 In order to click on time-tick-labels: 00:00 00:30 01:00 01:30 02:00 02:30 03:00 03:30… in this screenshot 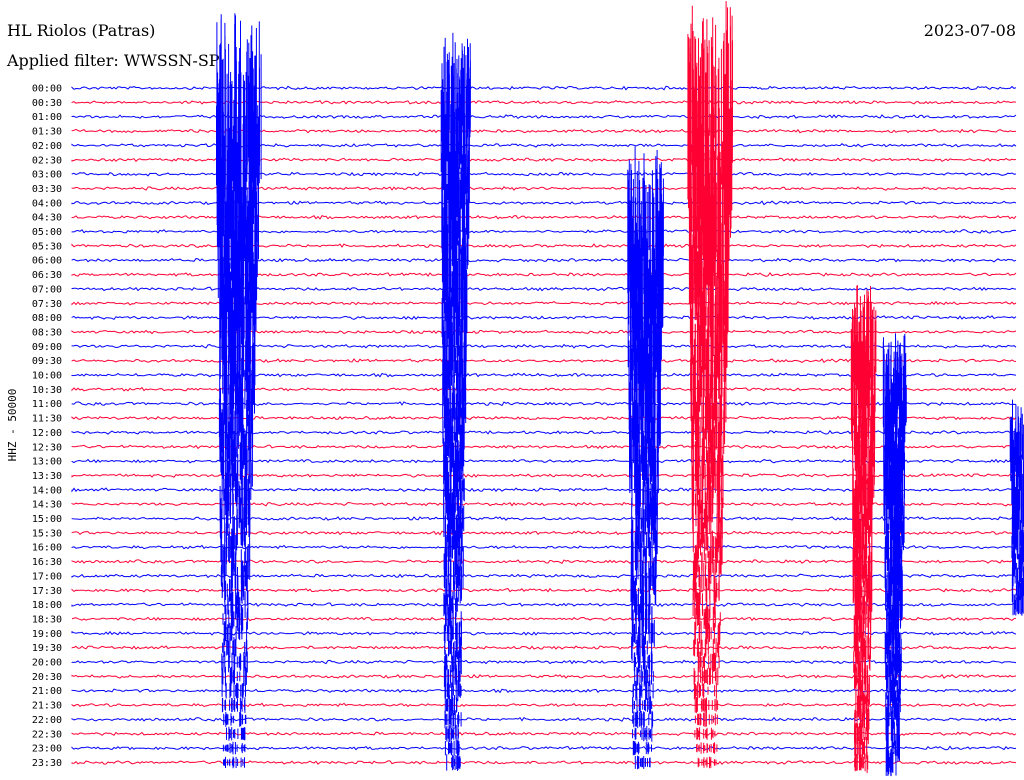, I will do `click(47, 426)`.